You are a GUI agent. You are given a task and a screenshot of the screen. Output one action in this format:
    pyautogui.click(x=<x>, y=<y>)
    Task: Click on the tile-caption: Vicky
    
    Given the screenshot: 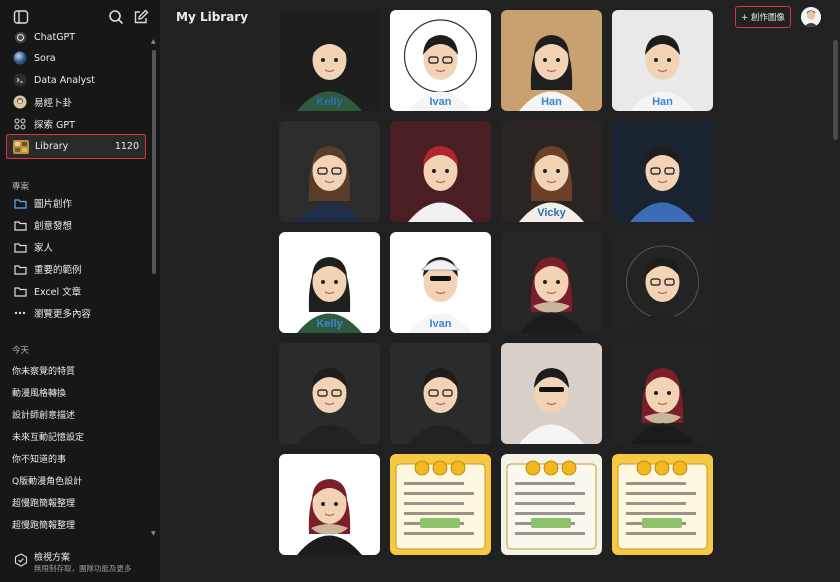 What is the action you would take?
    pyautogui.click(x=551, y=213)
    